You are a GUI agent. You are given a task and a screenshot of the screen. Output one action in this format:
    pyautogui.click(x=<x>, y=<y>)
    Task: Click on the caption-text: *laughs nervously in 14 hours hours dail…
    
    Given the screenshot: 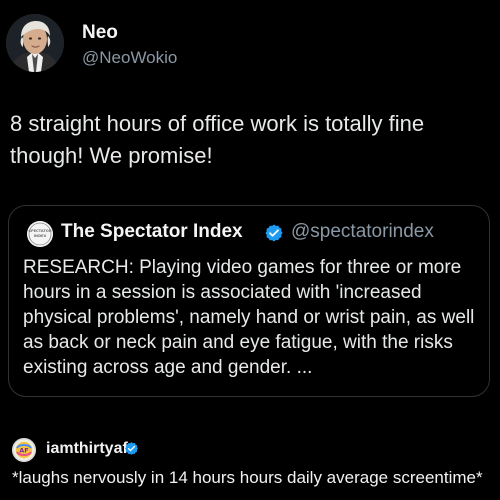 What is the action you would take?
    pyautogui.click(x=247, y=477)
    